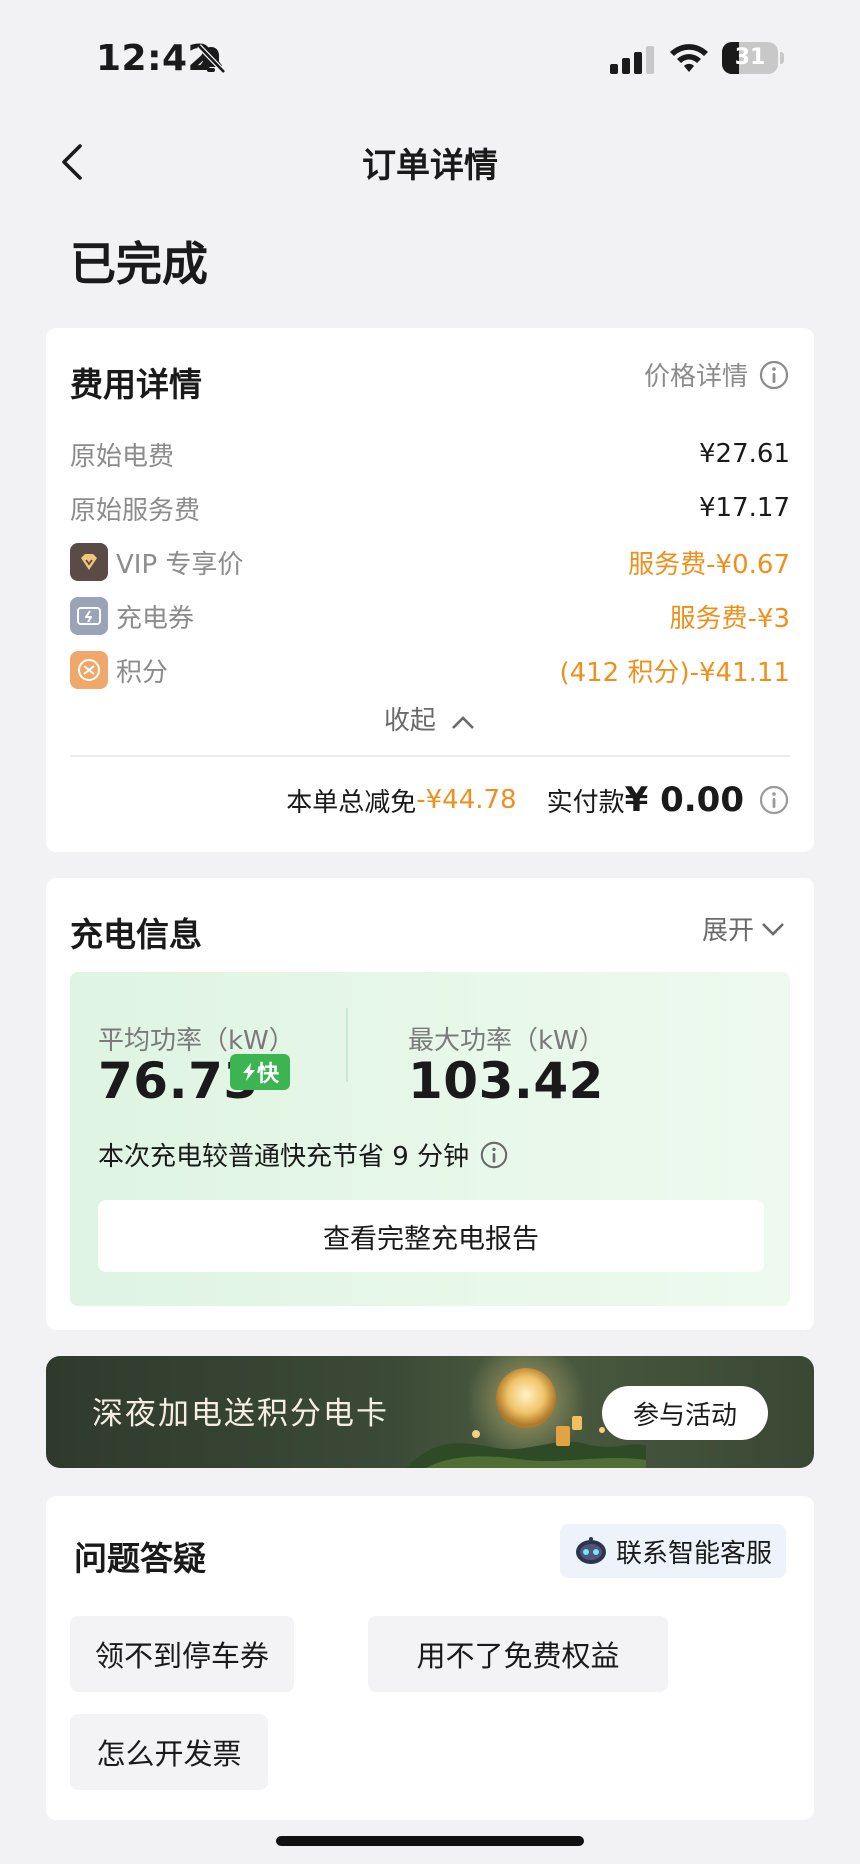 The height and width of the screenshot is (1864, 860). What do you see at coordinates (267, 1074) in the screenshot?
I see `fast-badge-label: 快` at bounding box center [267, 1074].